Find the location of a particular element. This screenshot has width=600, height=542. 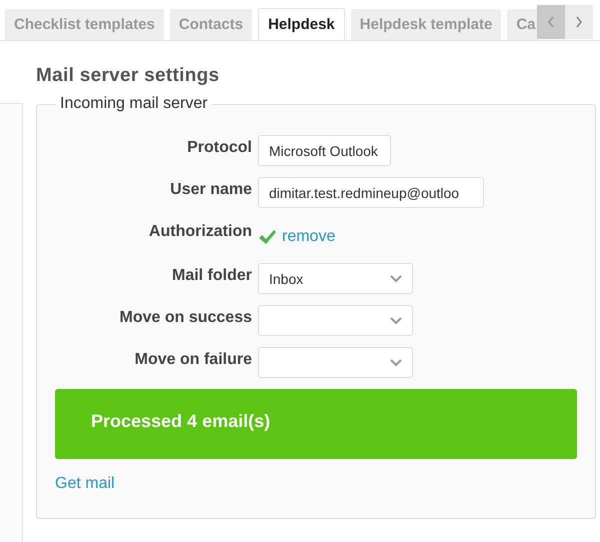

panel-legend: Incoming mail server is located at coordinates (134, 104).